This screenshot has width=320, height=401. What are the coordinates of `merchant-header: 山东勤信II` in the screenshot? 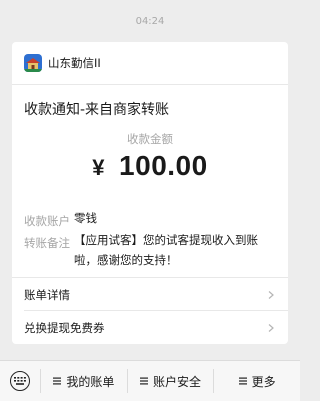 It's located at (62, 63).